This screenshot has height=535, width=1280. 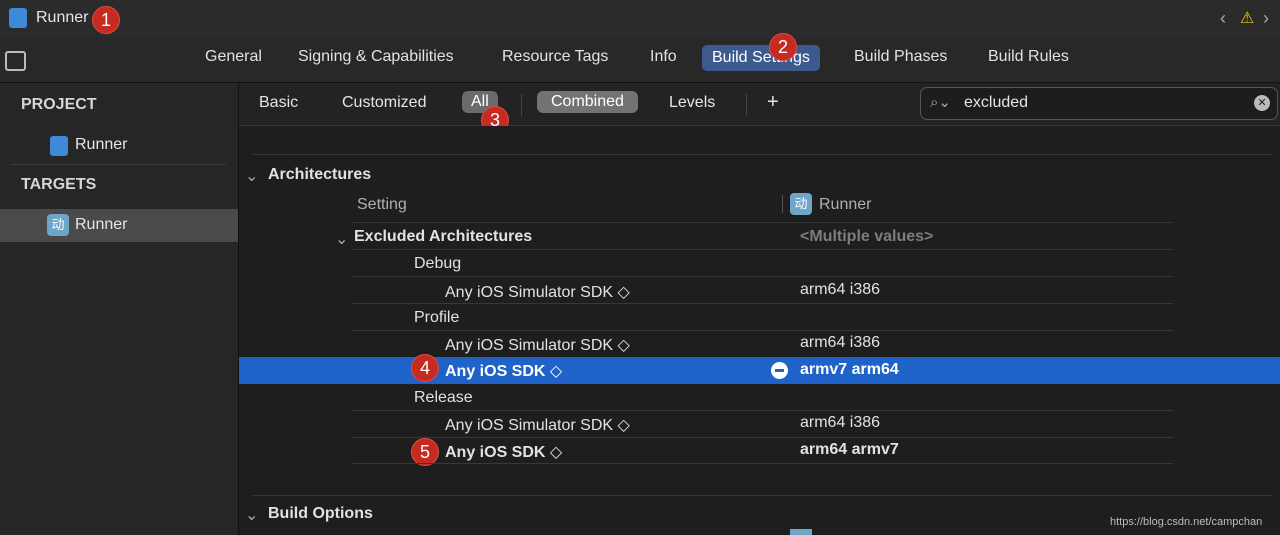 What do you see at coordinates (1262, 103) in the screenshot?
I see `clear-search-icon: ✕` at bounding box center [1262, 103].